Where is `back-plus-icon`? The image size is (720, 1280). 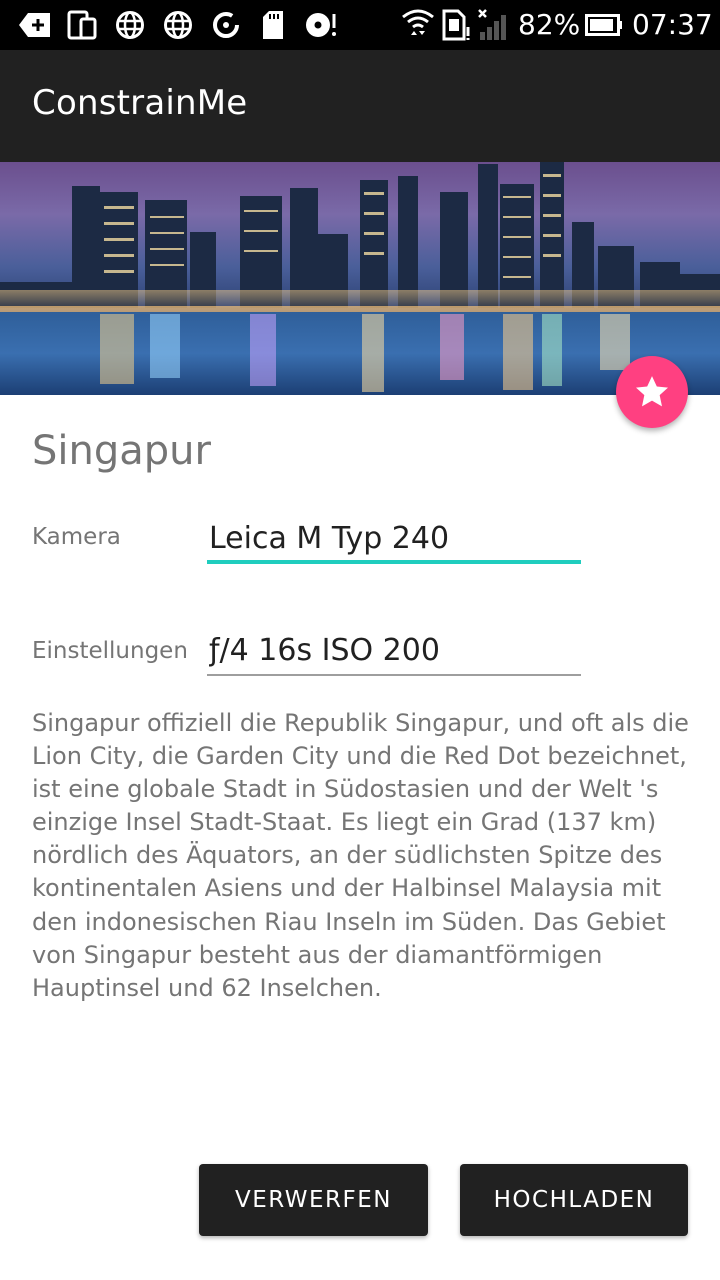
back-plus-icon is located at coordinates (35, 25).